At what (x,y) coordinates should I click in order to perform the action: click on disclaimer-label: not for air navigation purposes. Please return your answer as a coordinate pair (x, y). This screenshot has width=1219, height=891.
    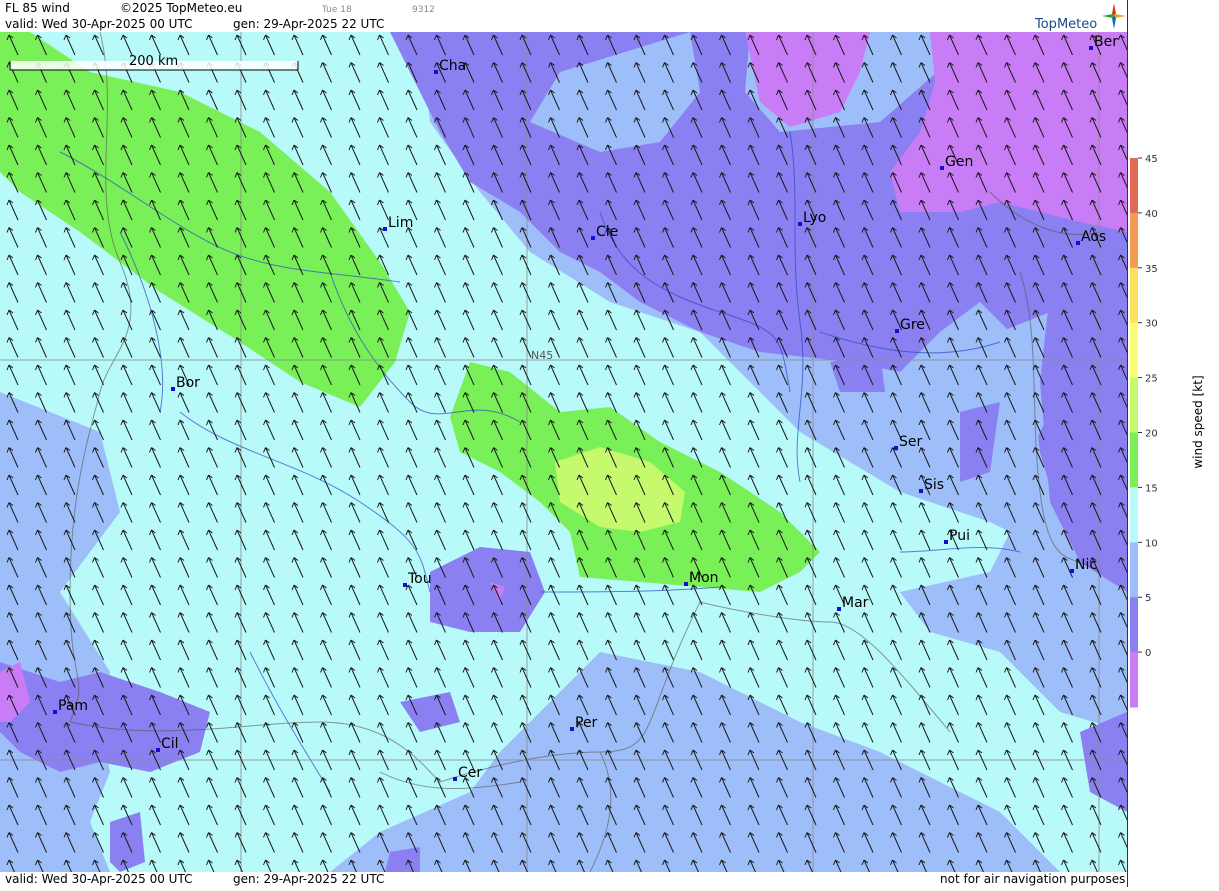
    Looking at the image, I should click on (1033, 879).